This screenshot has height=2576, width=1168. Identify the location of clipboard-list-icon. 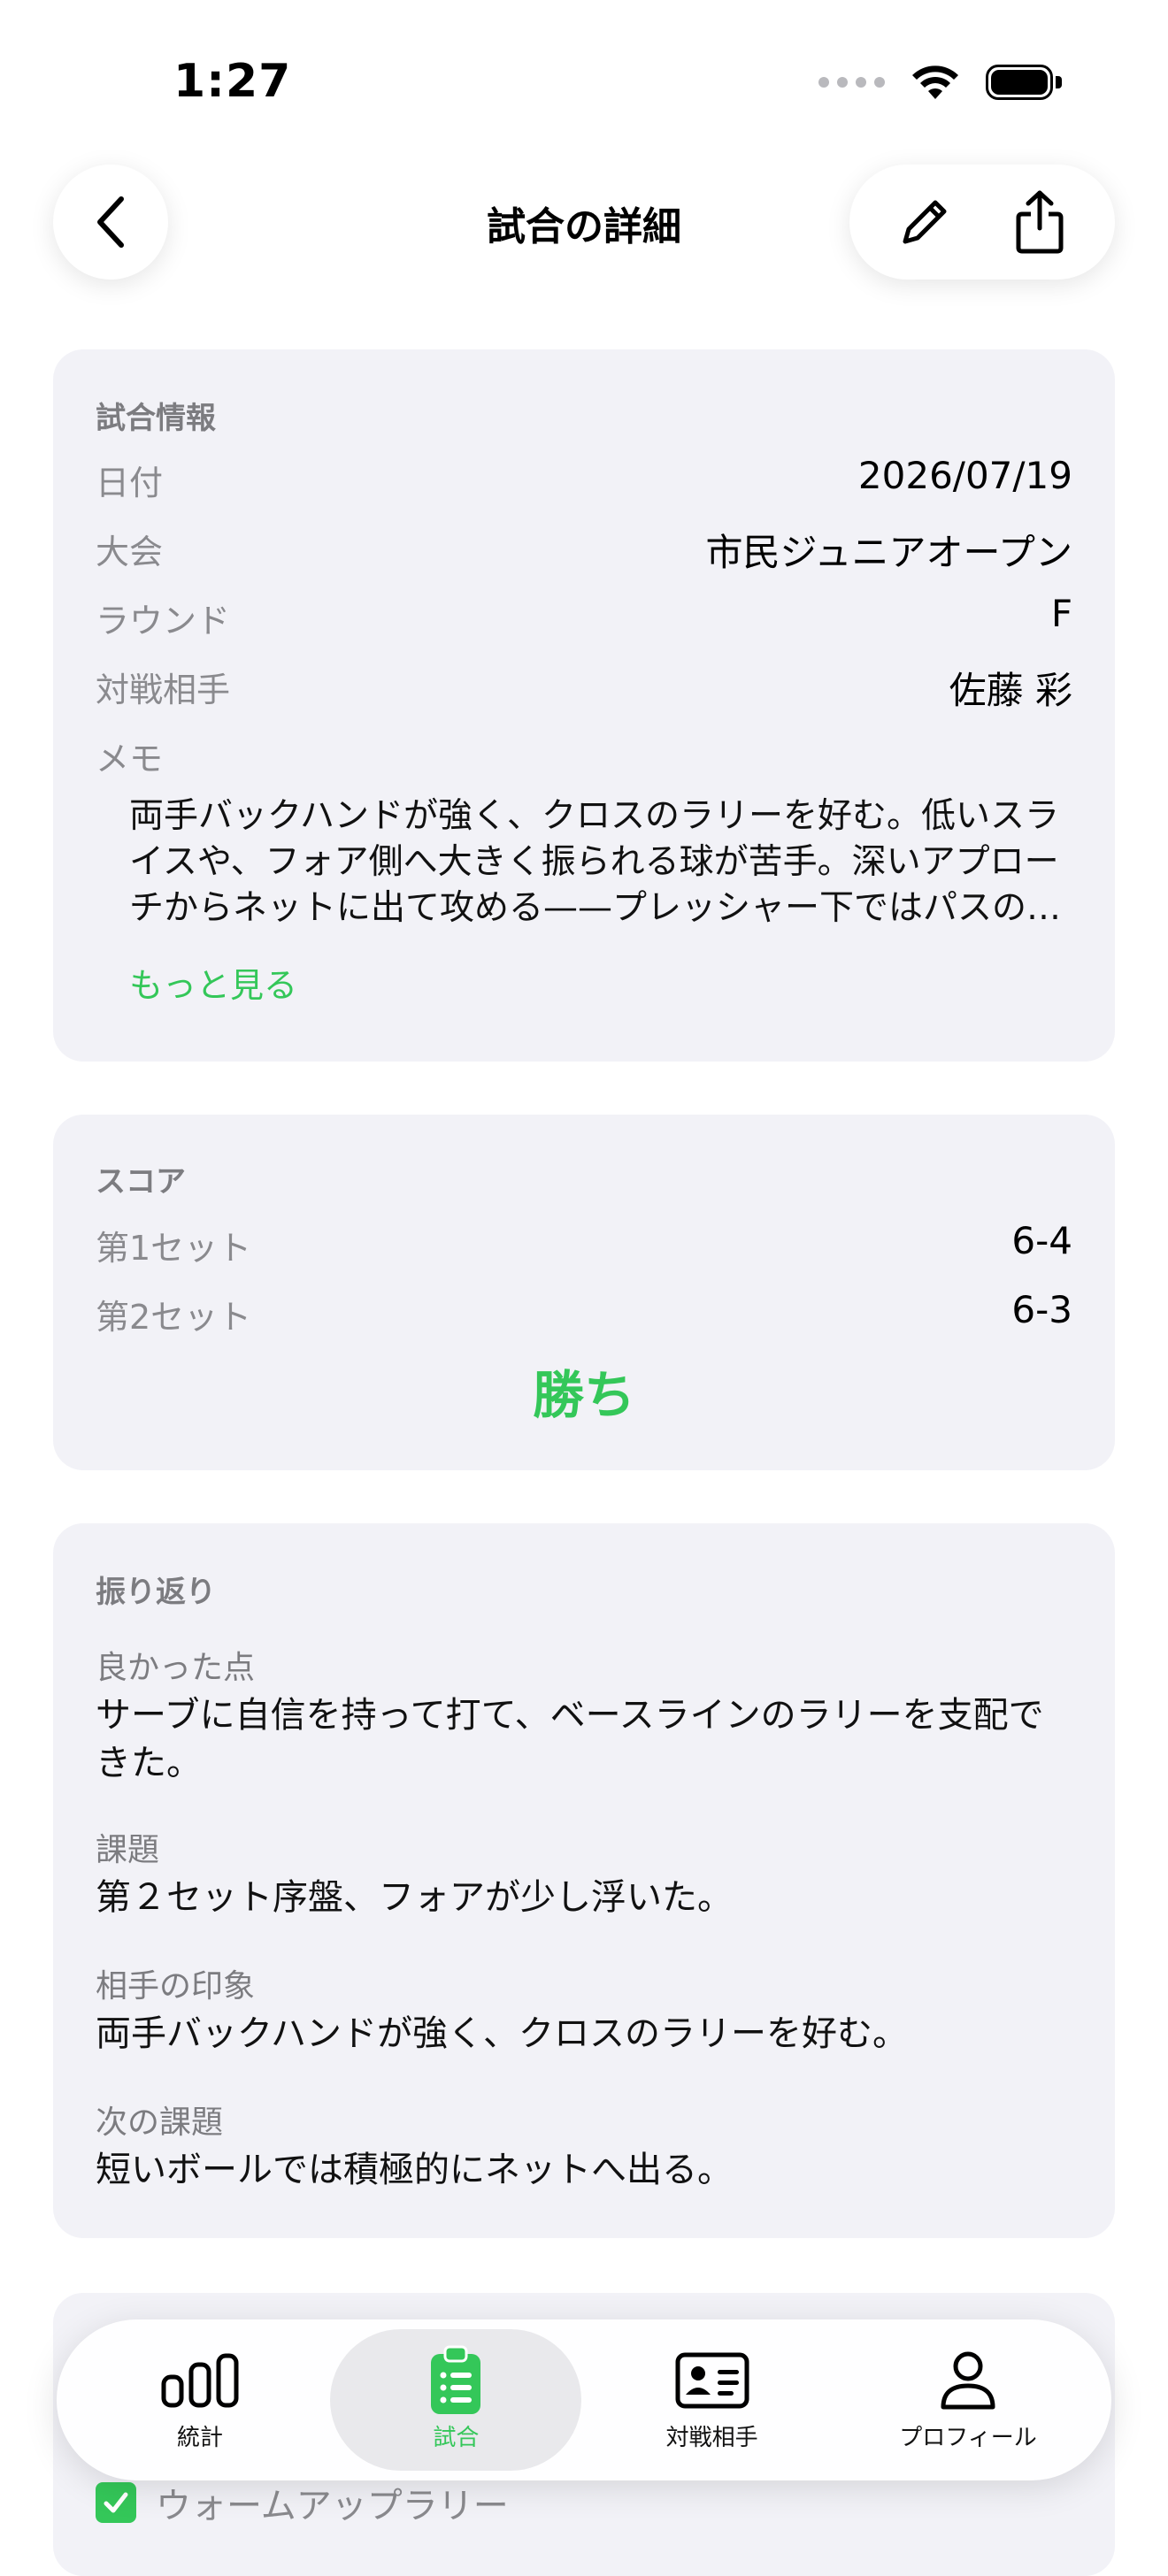
(456, 2379).